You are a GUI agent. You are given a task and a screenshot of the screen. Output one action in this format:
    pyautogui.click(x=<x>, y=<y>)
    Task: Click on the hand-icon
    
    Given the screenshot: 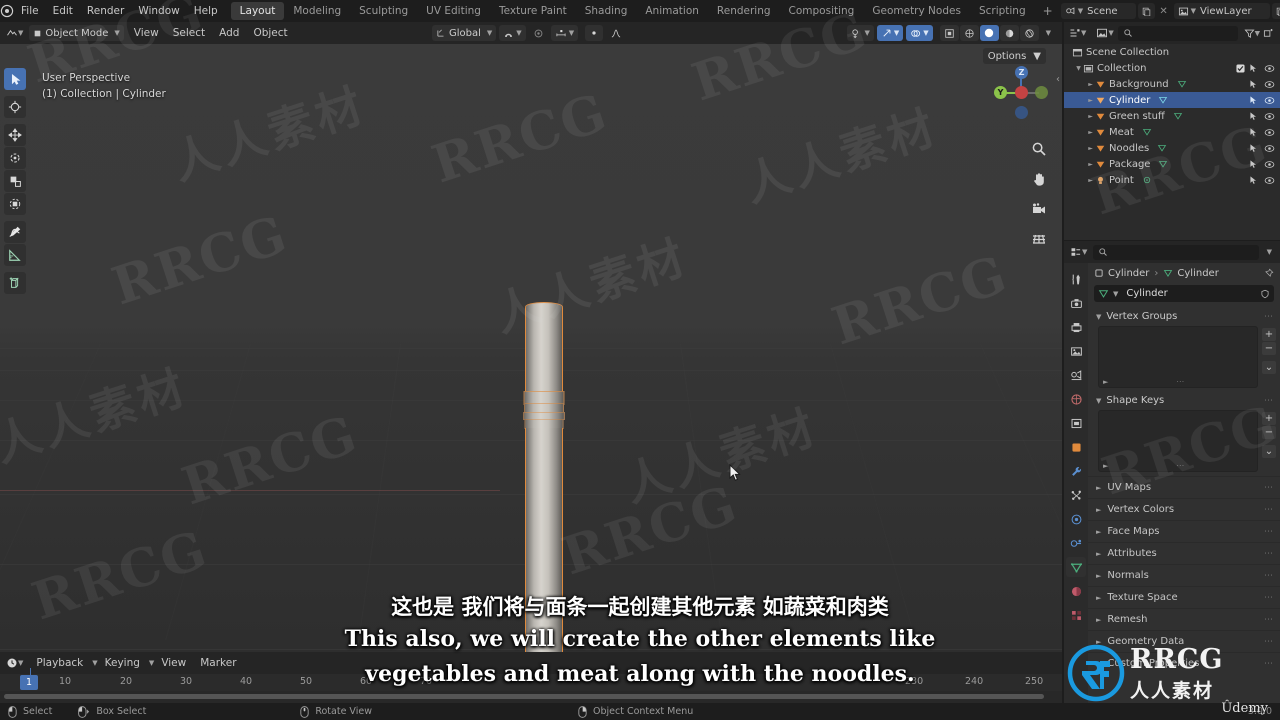 What is the action you would take?
    pyautogui.click(x=1039, y=179)
    